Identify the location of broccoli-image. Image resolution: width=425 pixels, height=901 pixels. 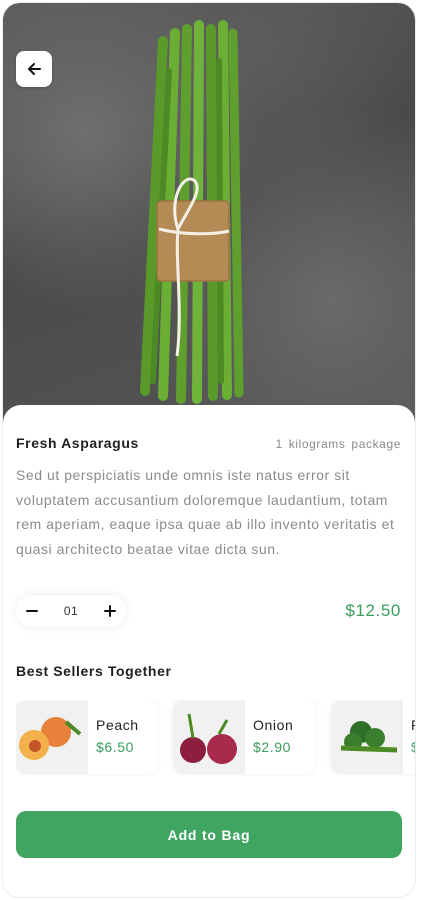
(367, 737).